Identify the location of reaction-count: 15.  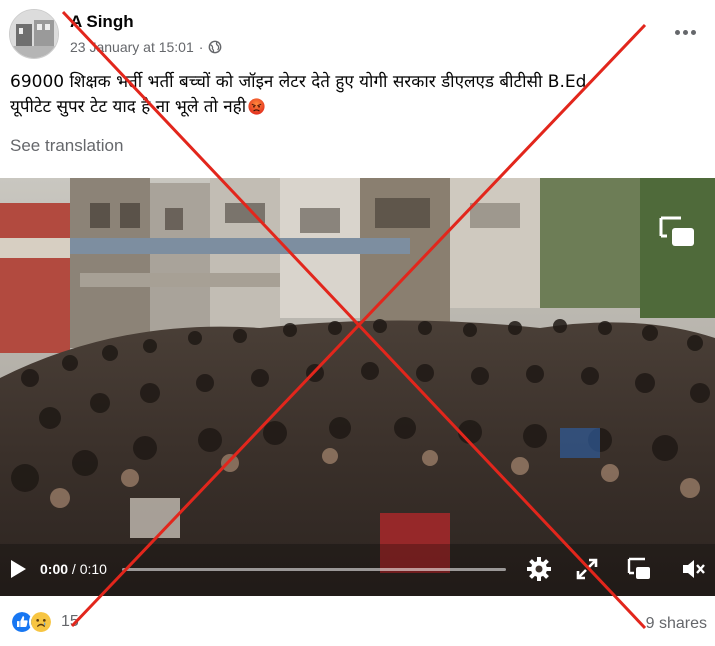
(70, 622).